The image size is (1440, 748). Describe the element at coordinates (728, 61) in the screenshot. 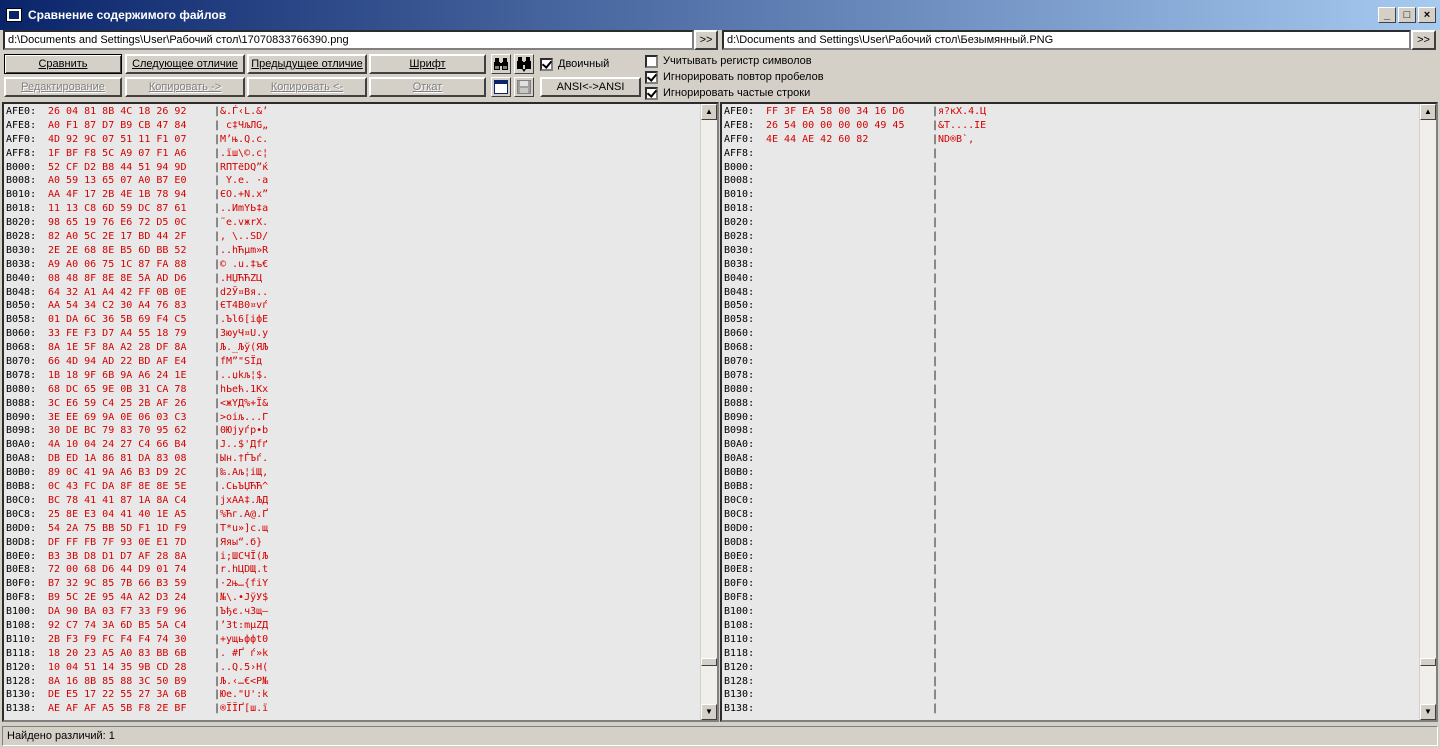

I see `case-sensitive-option: Учитывать регистр символов` at that location.